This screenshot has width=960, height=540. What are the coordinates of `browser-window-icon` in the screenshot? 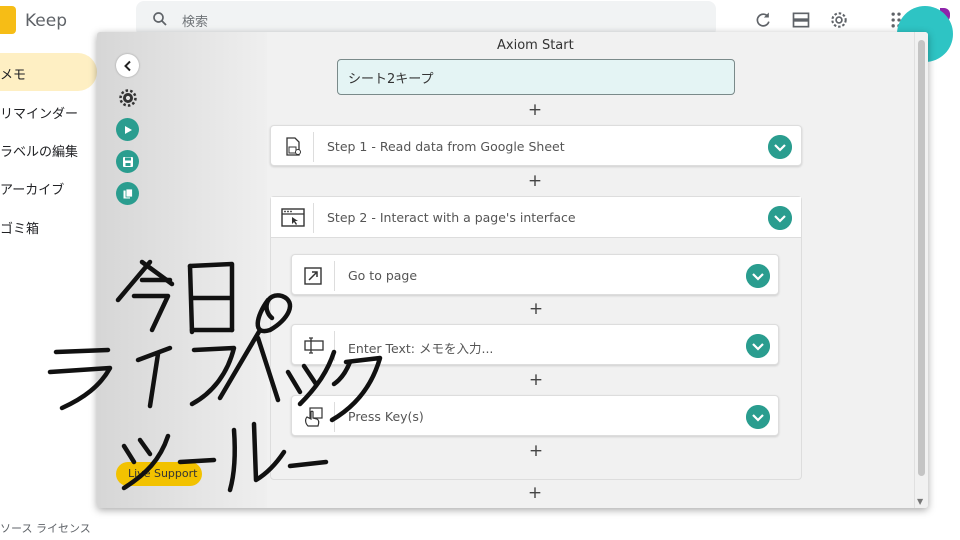 It's located at (293, 217).